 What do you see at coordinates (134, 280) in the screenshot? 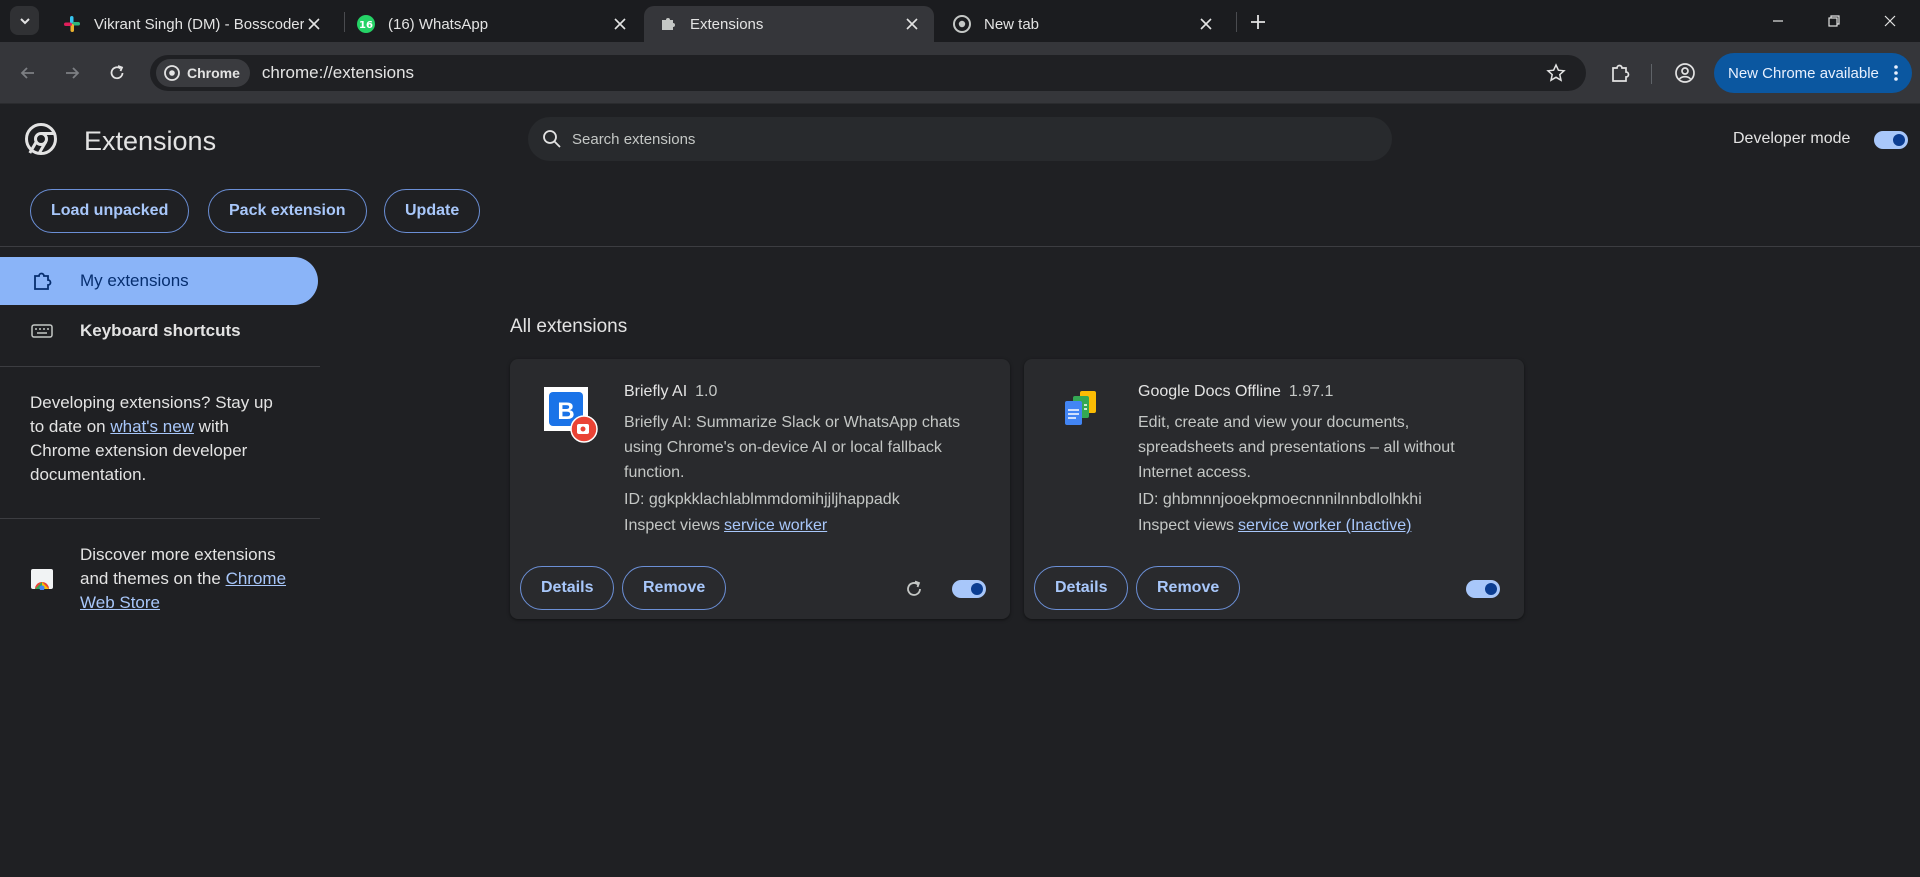
I see `sidebar-item-label: My extensions` at bounding box center [134, 280].